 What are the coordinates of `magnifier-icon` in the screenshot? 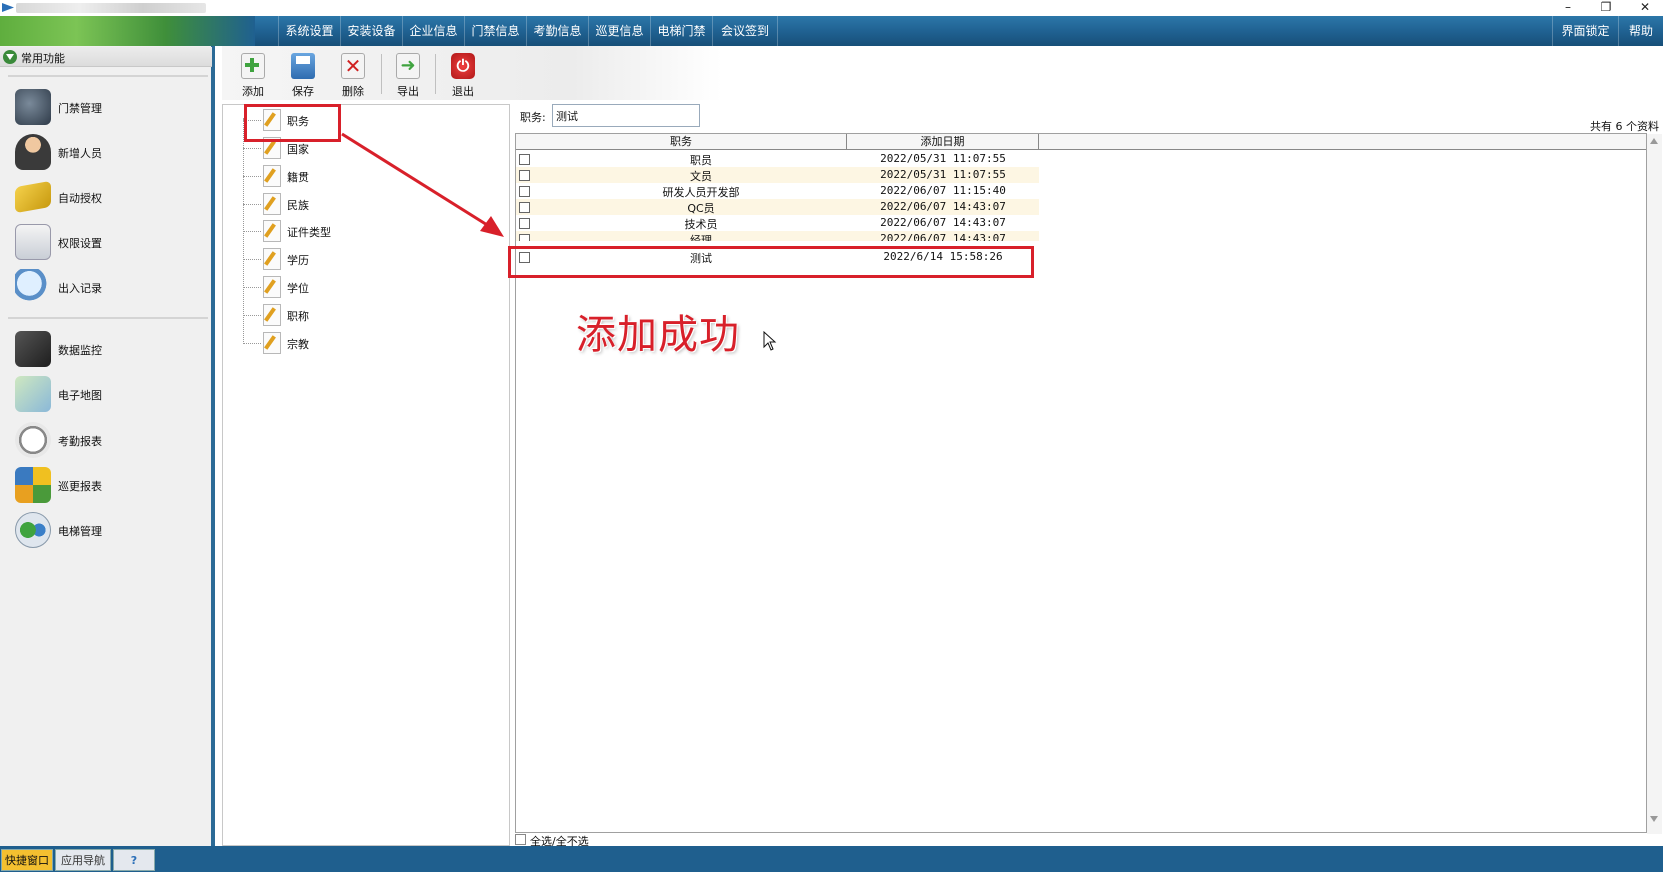 It's located at (33, 287).